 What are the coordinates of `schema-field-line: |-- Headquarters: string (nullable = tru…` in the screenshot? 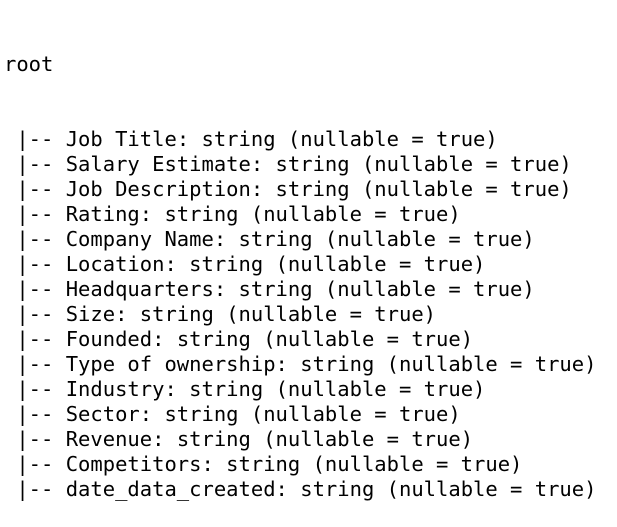 It's located at (310, 289).